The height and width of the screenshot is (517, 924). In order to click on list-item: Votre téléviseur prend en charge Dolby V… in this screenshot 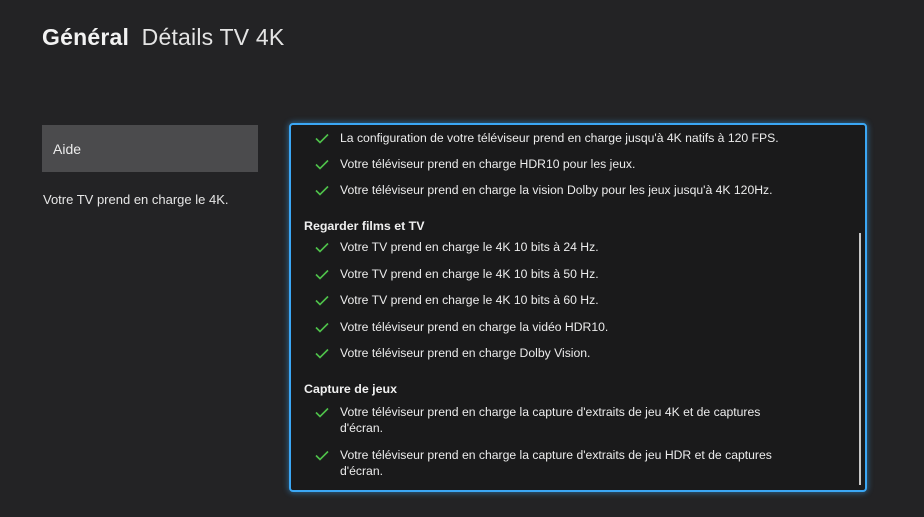, I will do `click(560, 353)`.